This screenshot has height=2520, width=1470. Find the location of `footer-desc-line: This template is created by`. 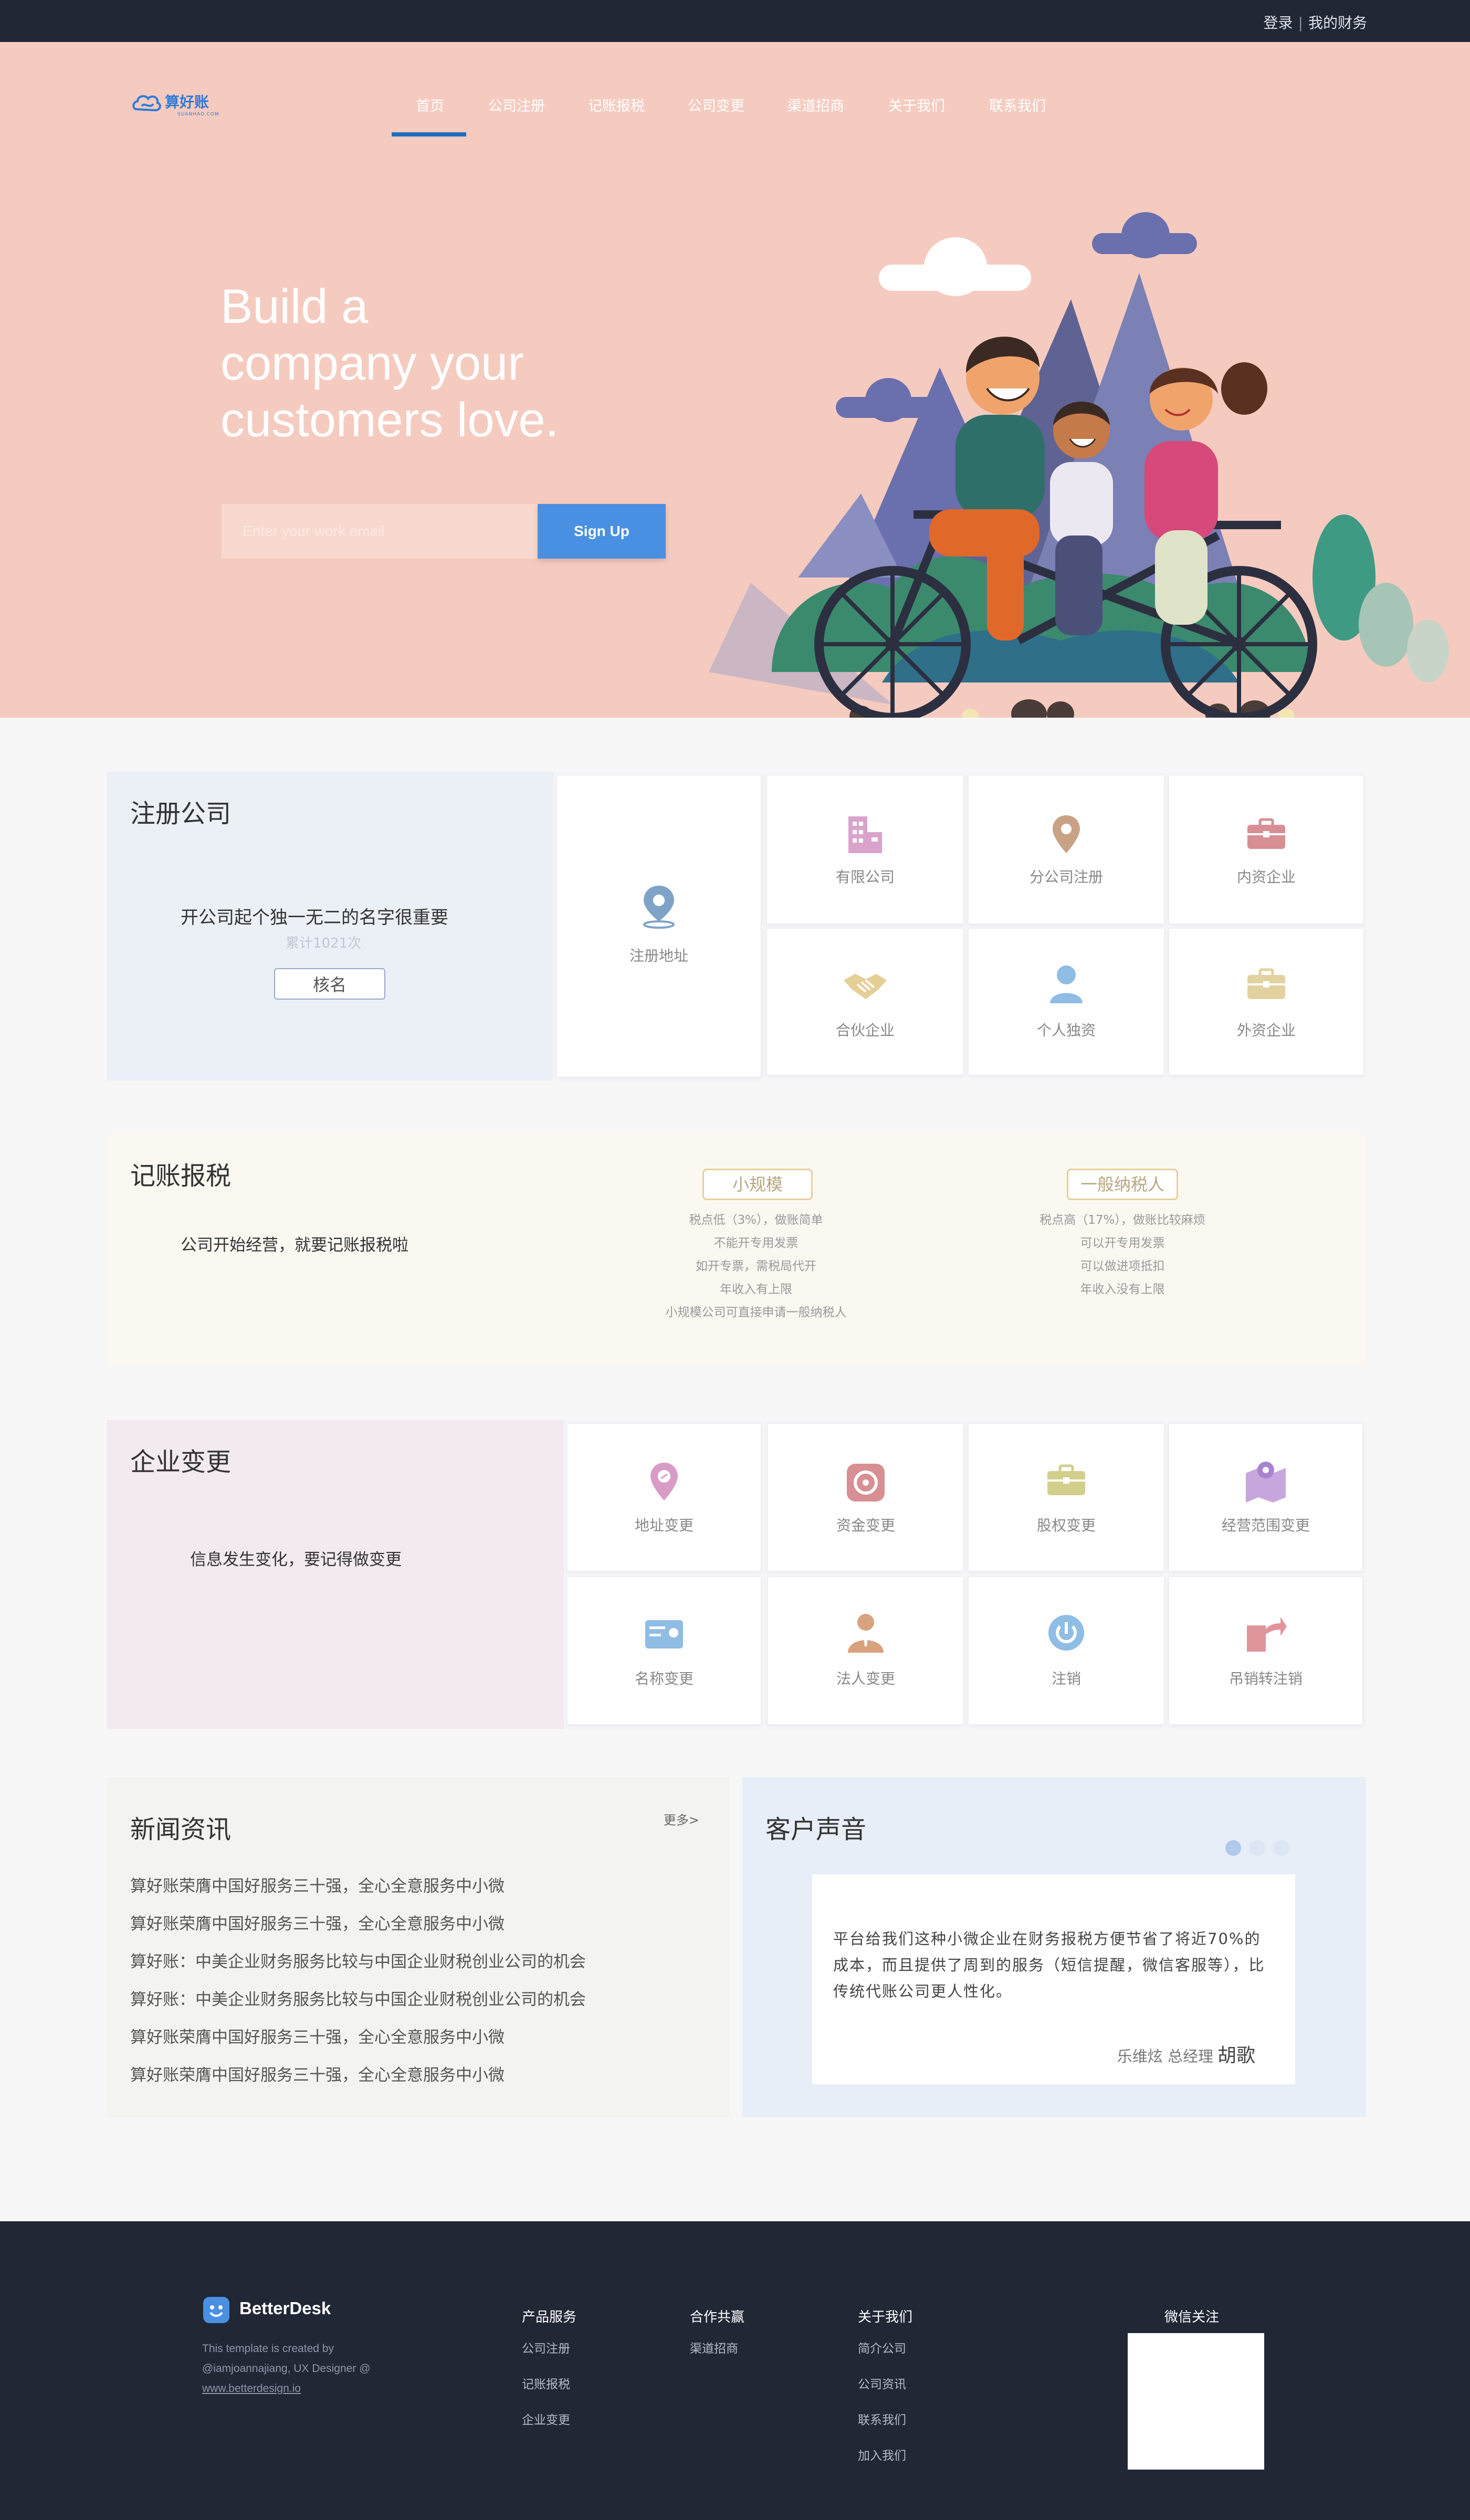

footer-desc-line: This template is created by is located at coordinates (268, 2349).